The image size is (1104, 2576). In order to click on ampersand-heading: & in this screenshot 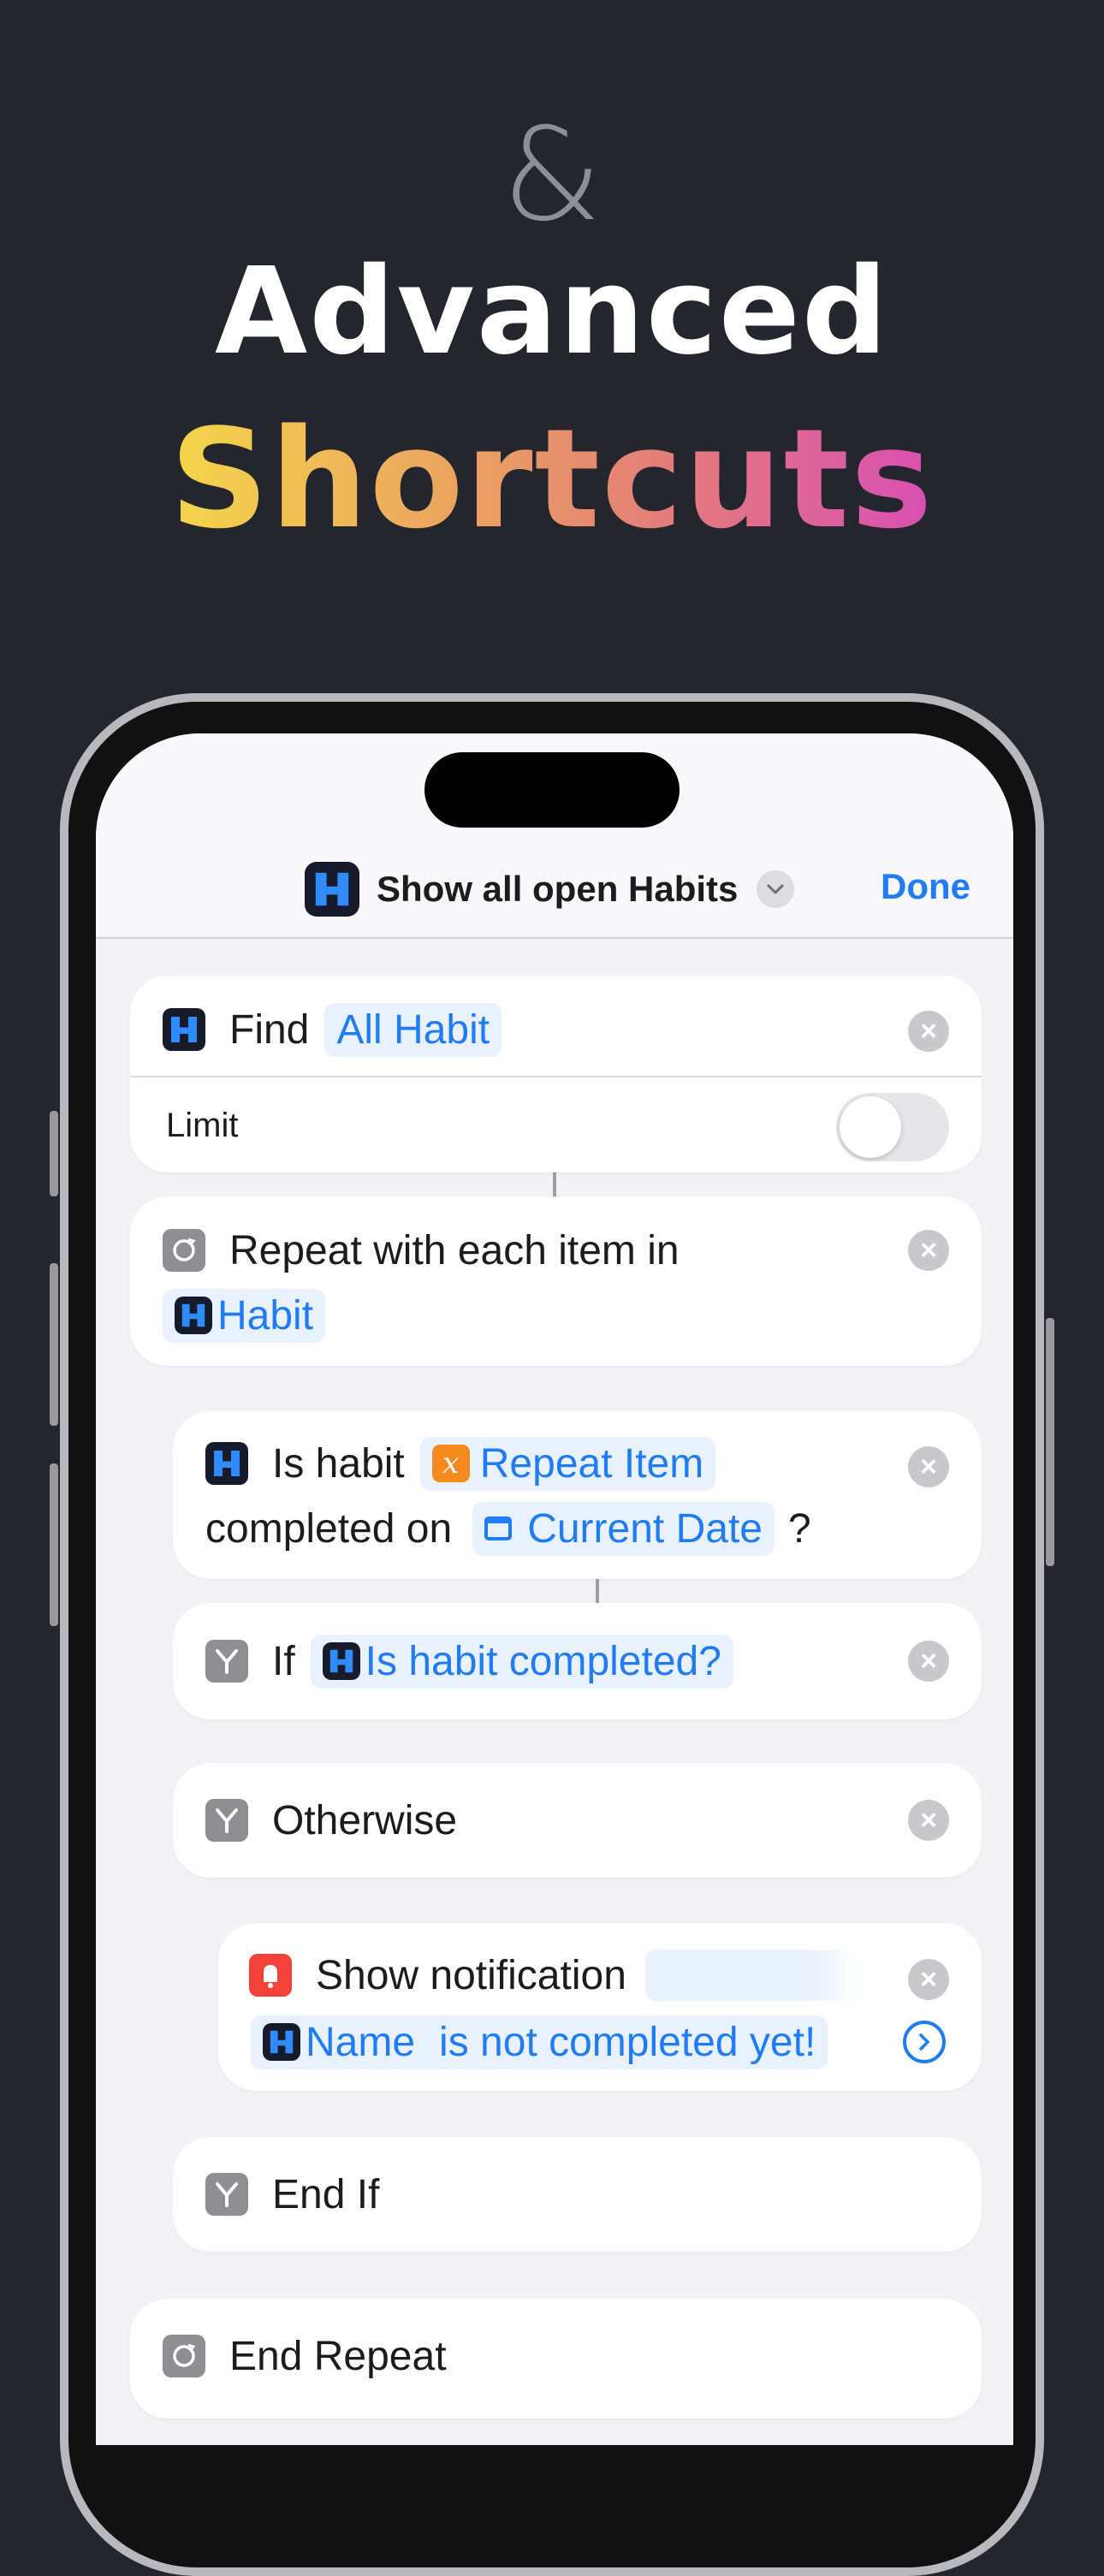, I will do `click(552, 175)`.